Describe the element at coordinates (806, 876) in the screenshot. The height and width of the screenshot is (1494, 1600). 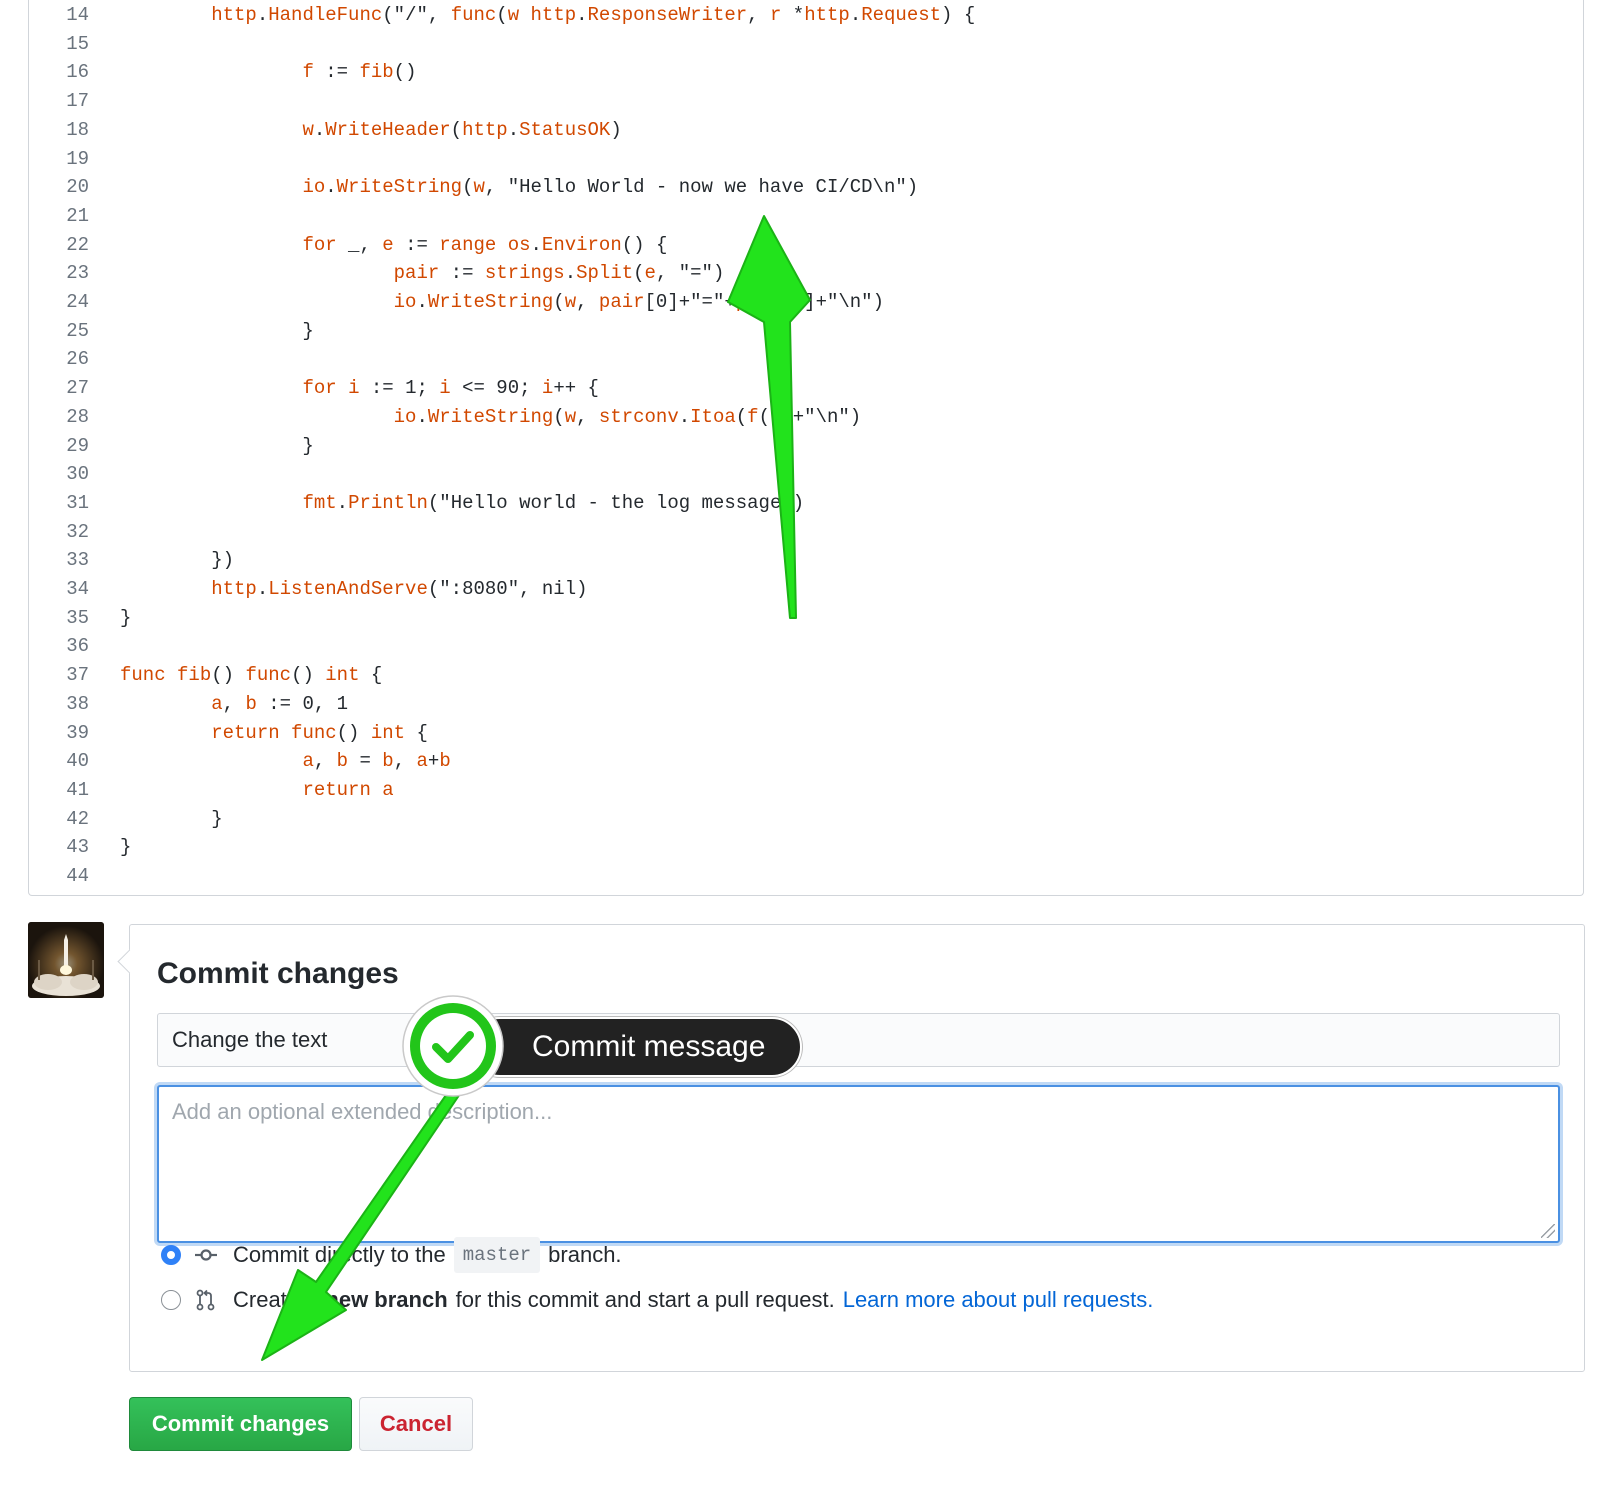
I see `code-line: 44` at that location.